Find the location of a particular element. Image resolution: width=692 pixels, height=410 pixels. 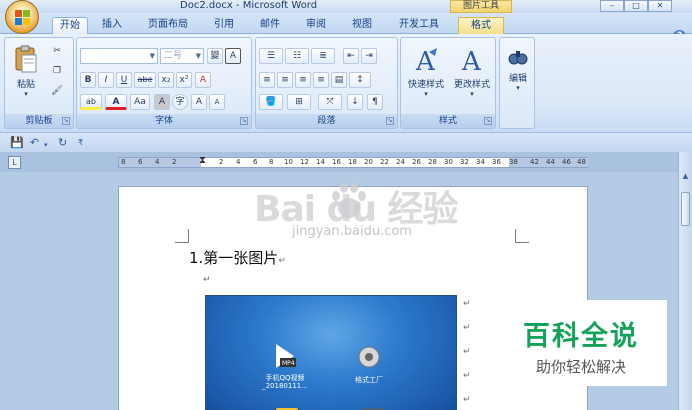

ruler-number: 22 is located at coordinates (384, 162).